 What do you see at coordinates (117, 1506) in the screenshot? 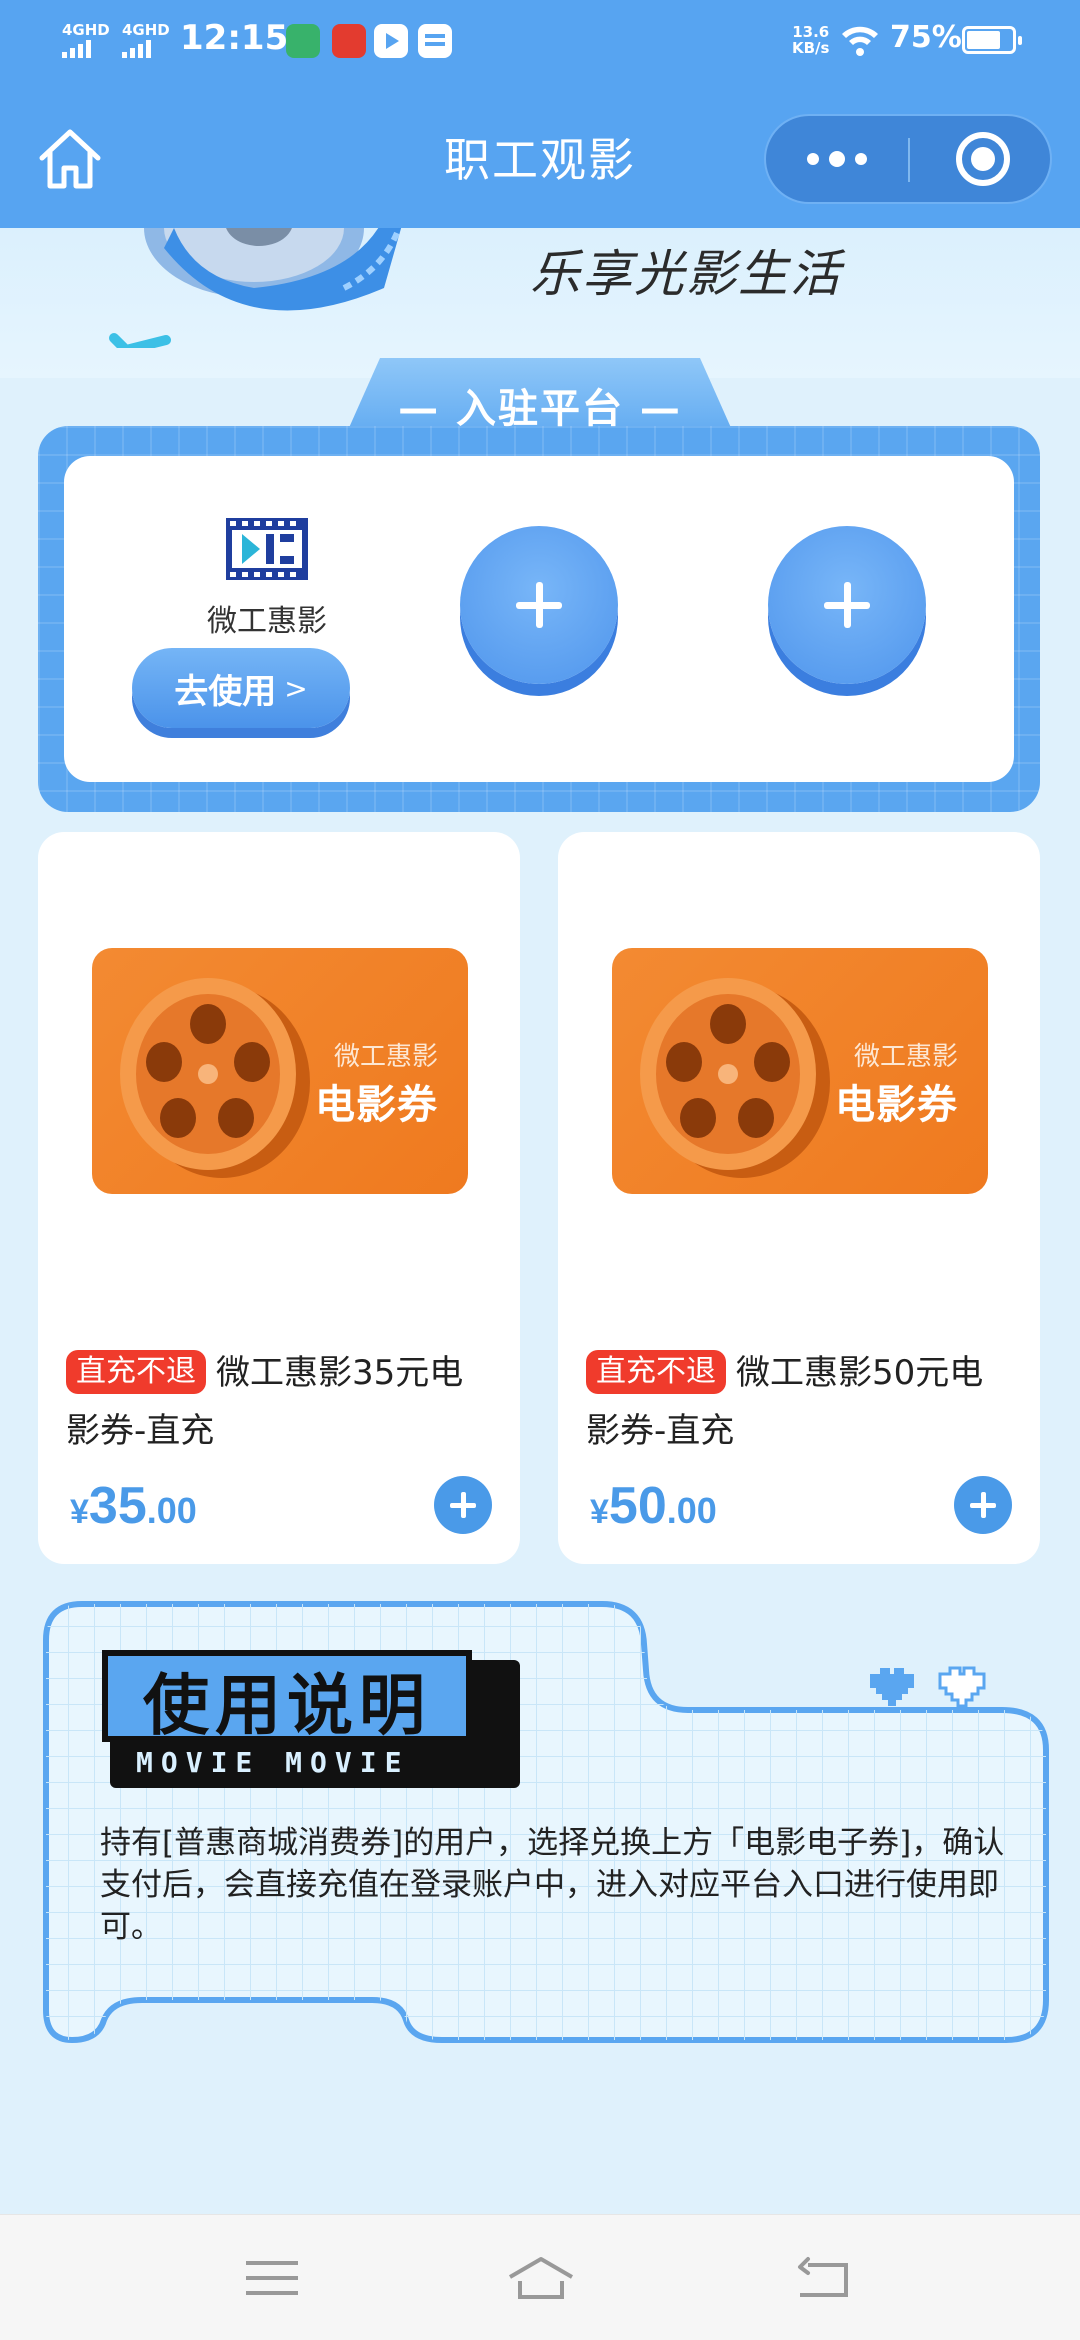
I see `price-integer: 35` at bounding box center [117, 1506].